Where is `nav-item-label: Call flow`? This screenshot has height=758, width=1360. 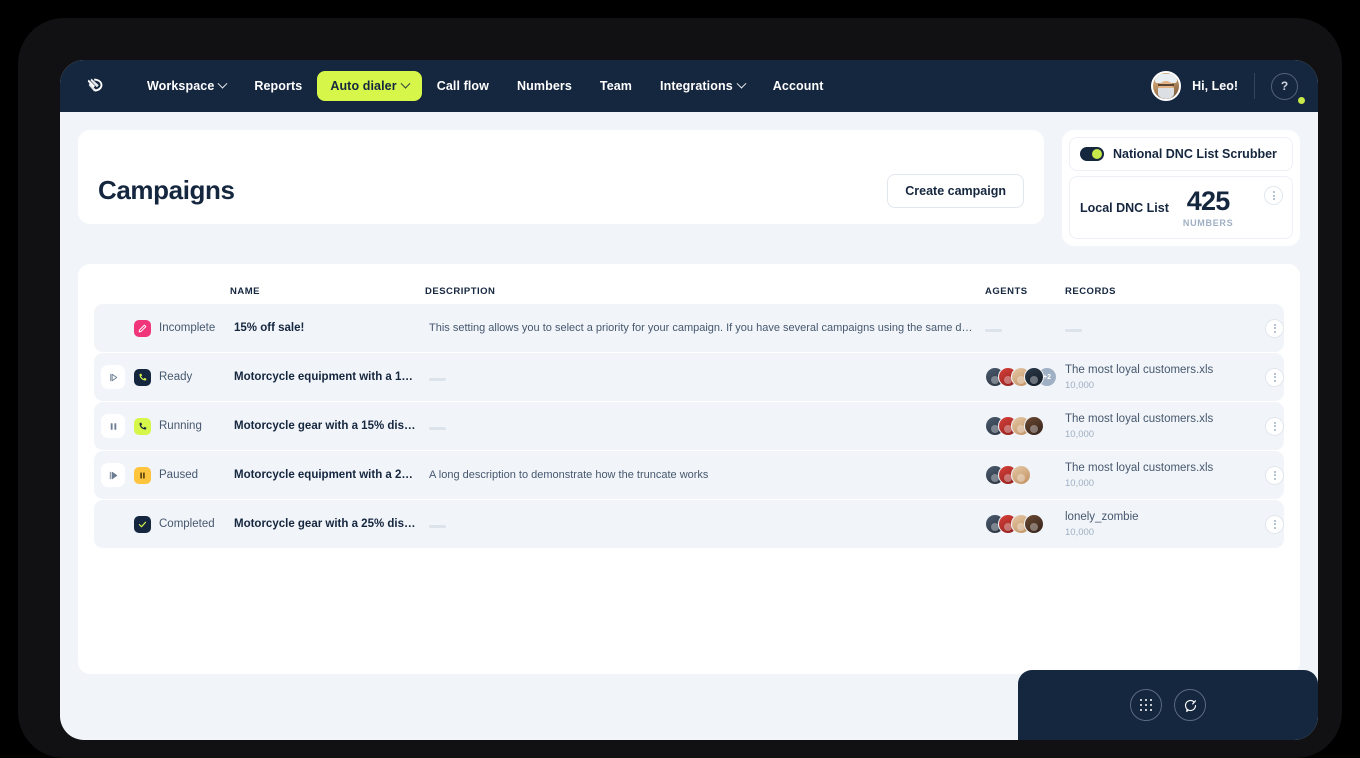
nav-item-label: Call flow is located at coordinates (462, 86).